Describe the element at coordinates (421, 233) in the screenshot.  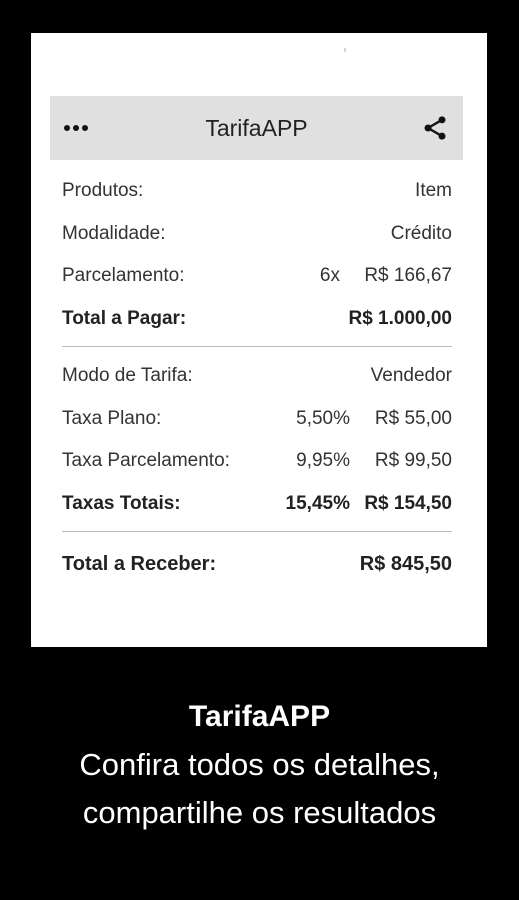
I see `modality-value: Crédito` at that location.